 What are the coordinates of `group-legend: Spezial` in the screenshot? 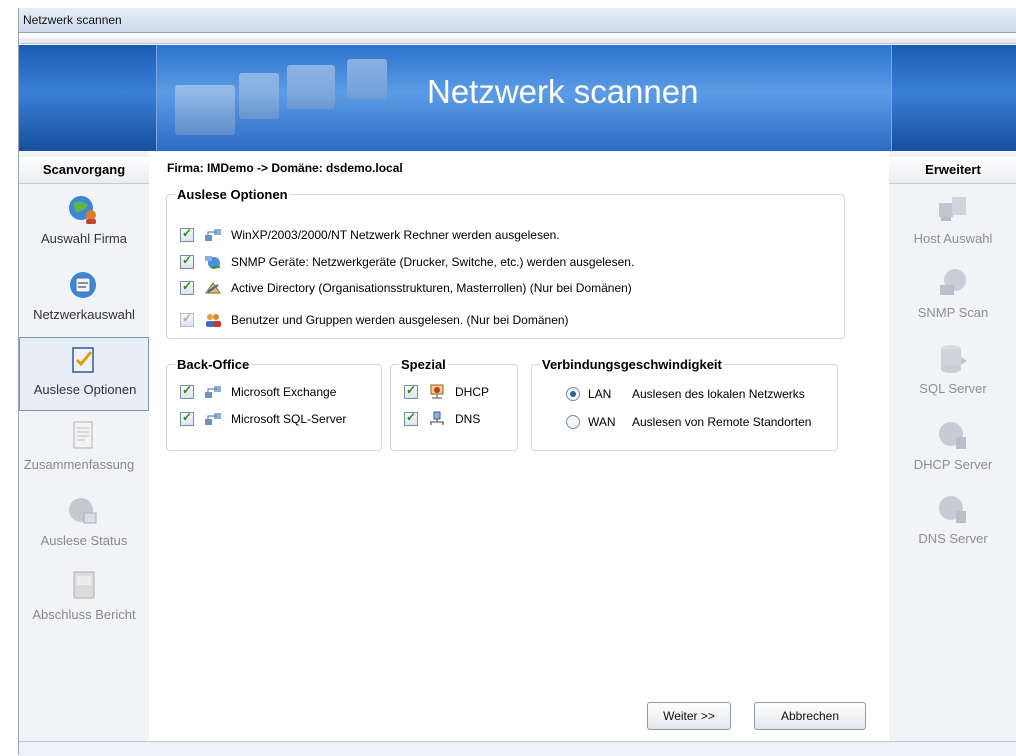 It's located at (423, 364).